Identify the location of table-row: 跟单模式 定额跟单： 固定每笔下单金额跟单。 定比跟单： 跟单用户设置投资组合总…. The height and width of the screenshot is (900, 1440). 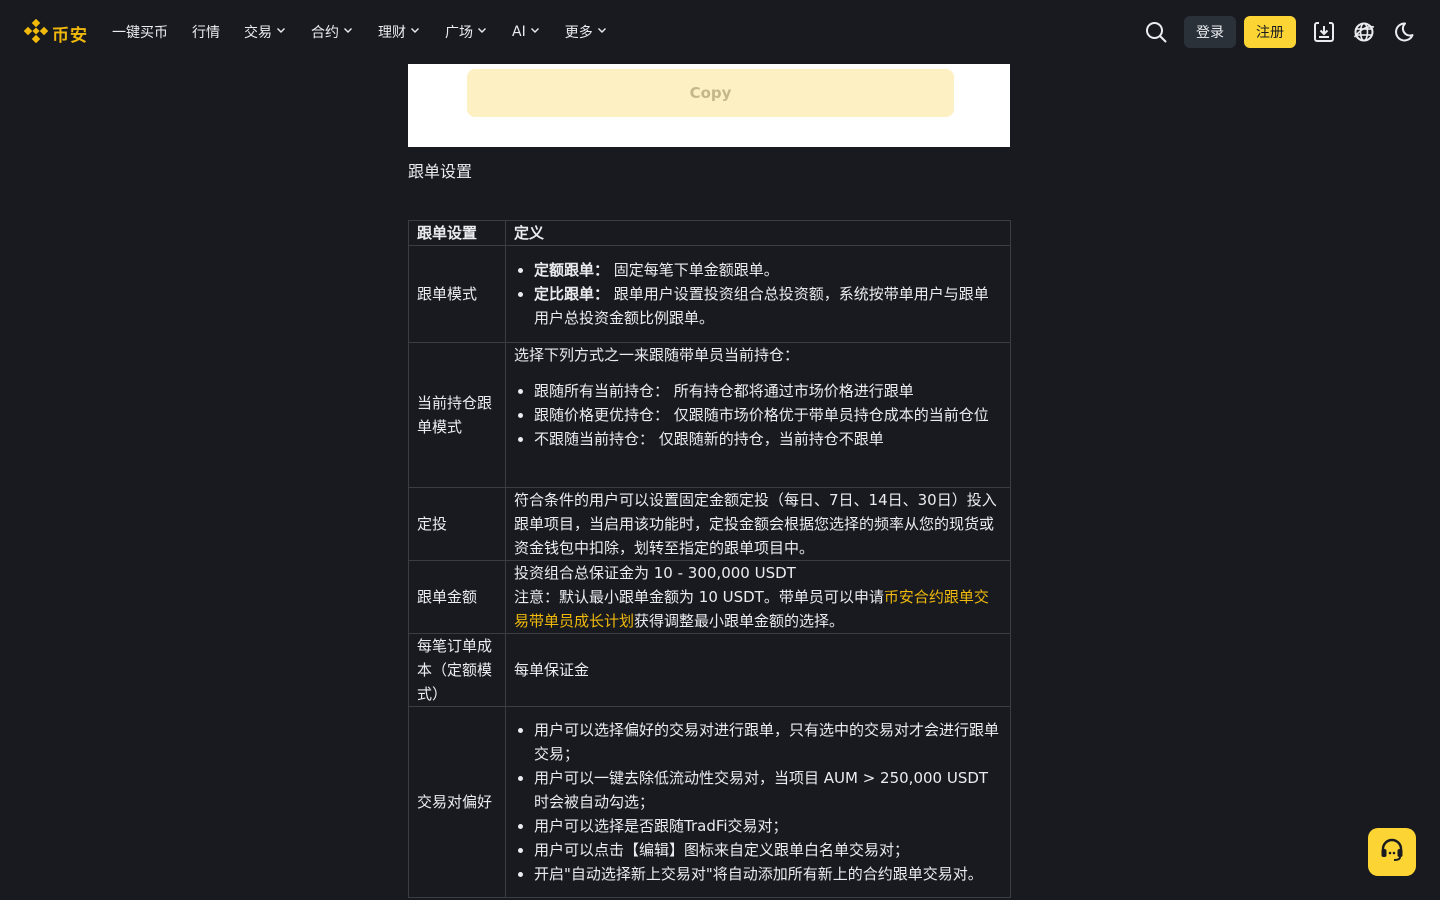
(709, 294).